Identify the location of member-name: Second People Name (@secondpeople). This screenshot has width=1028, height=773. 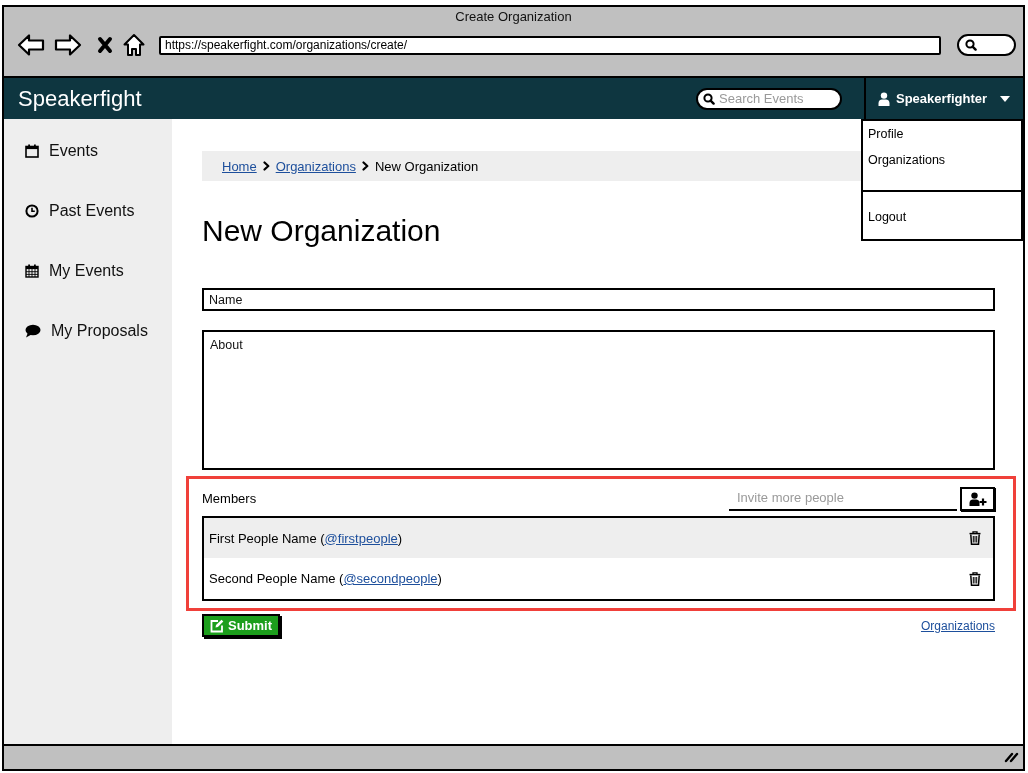
(325, 578).